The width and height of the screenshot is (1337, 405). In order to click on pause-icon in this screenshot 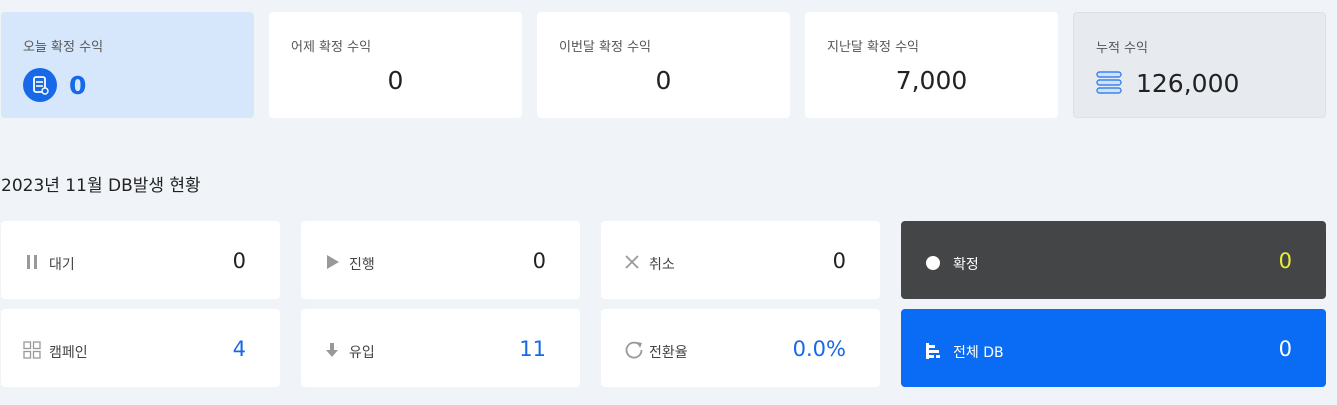, I will do `click(32, 262)`.